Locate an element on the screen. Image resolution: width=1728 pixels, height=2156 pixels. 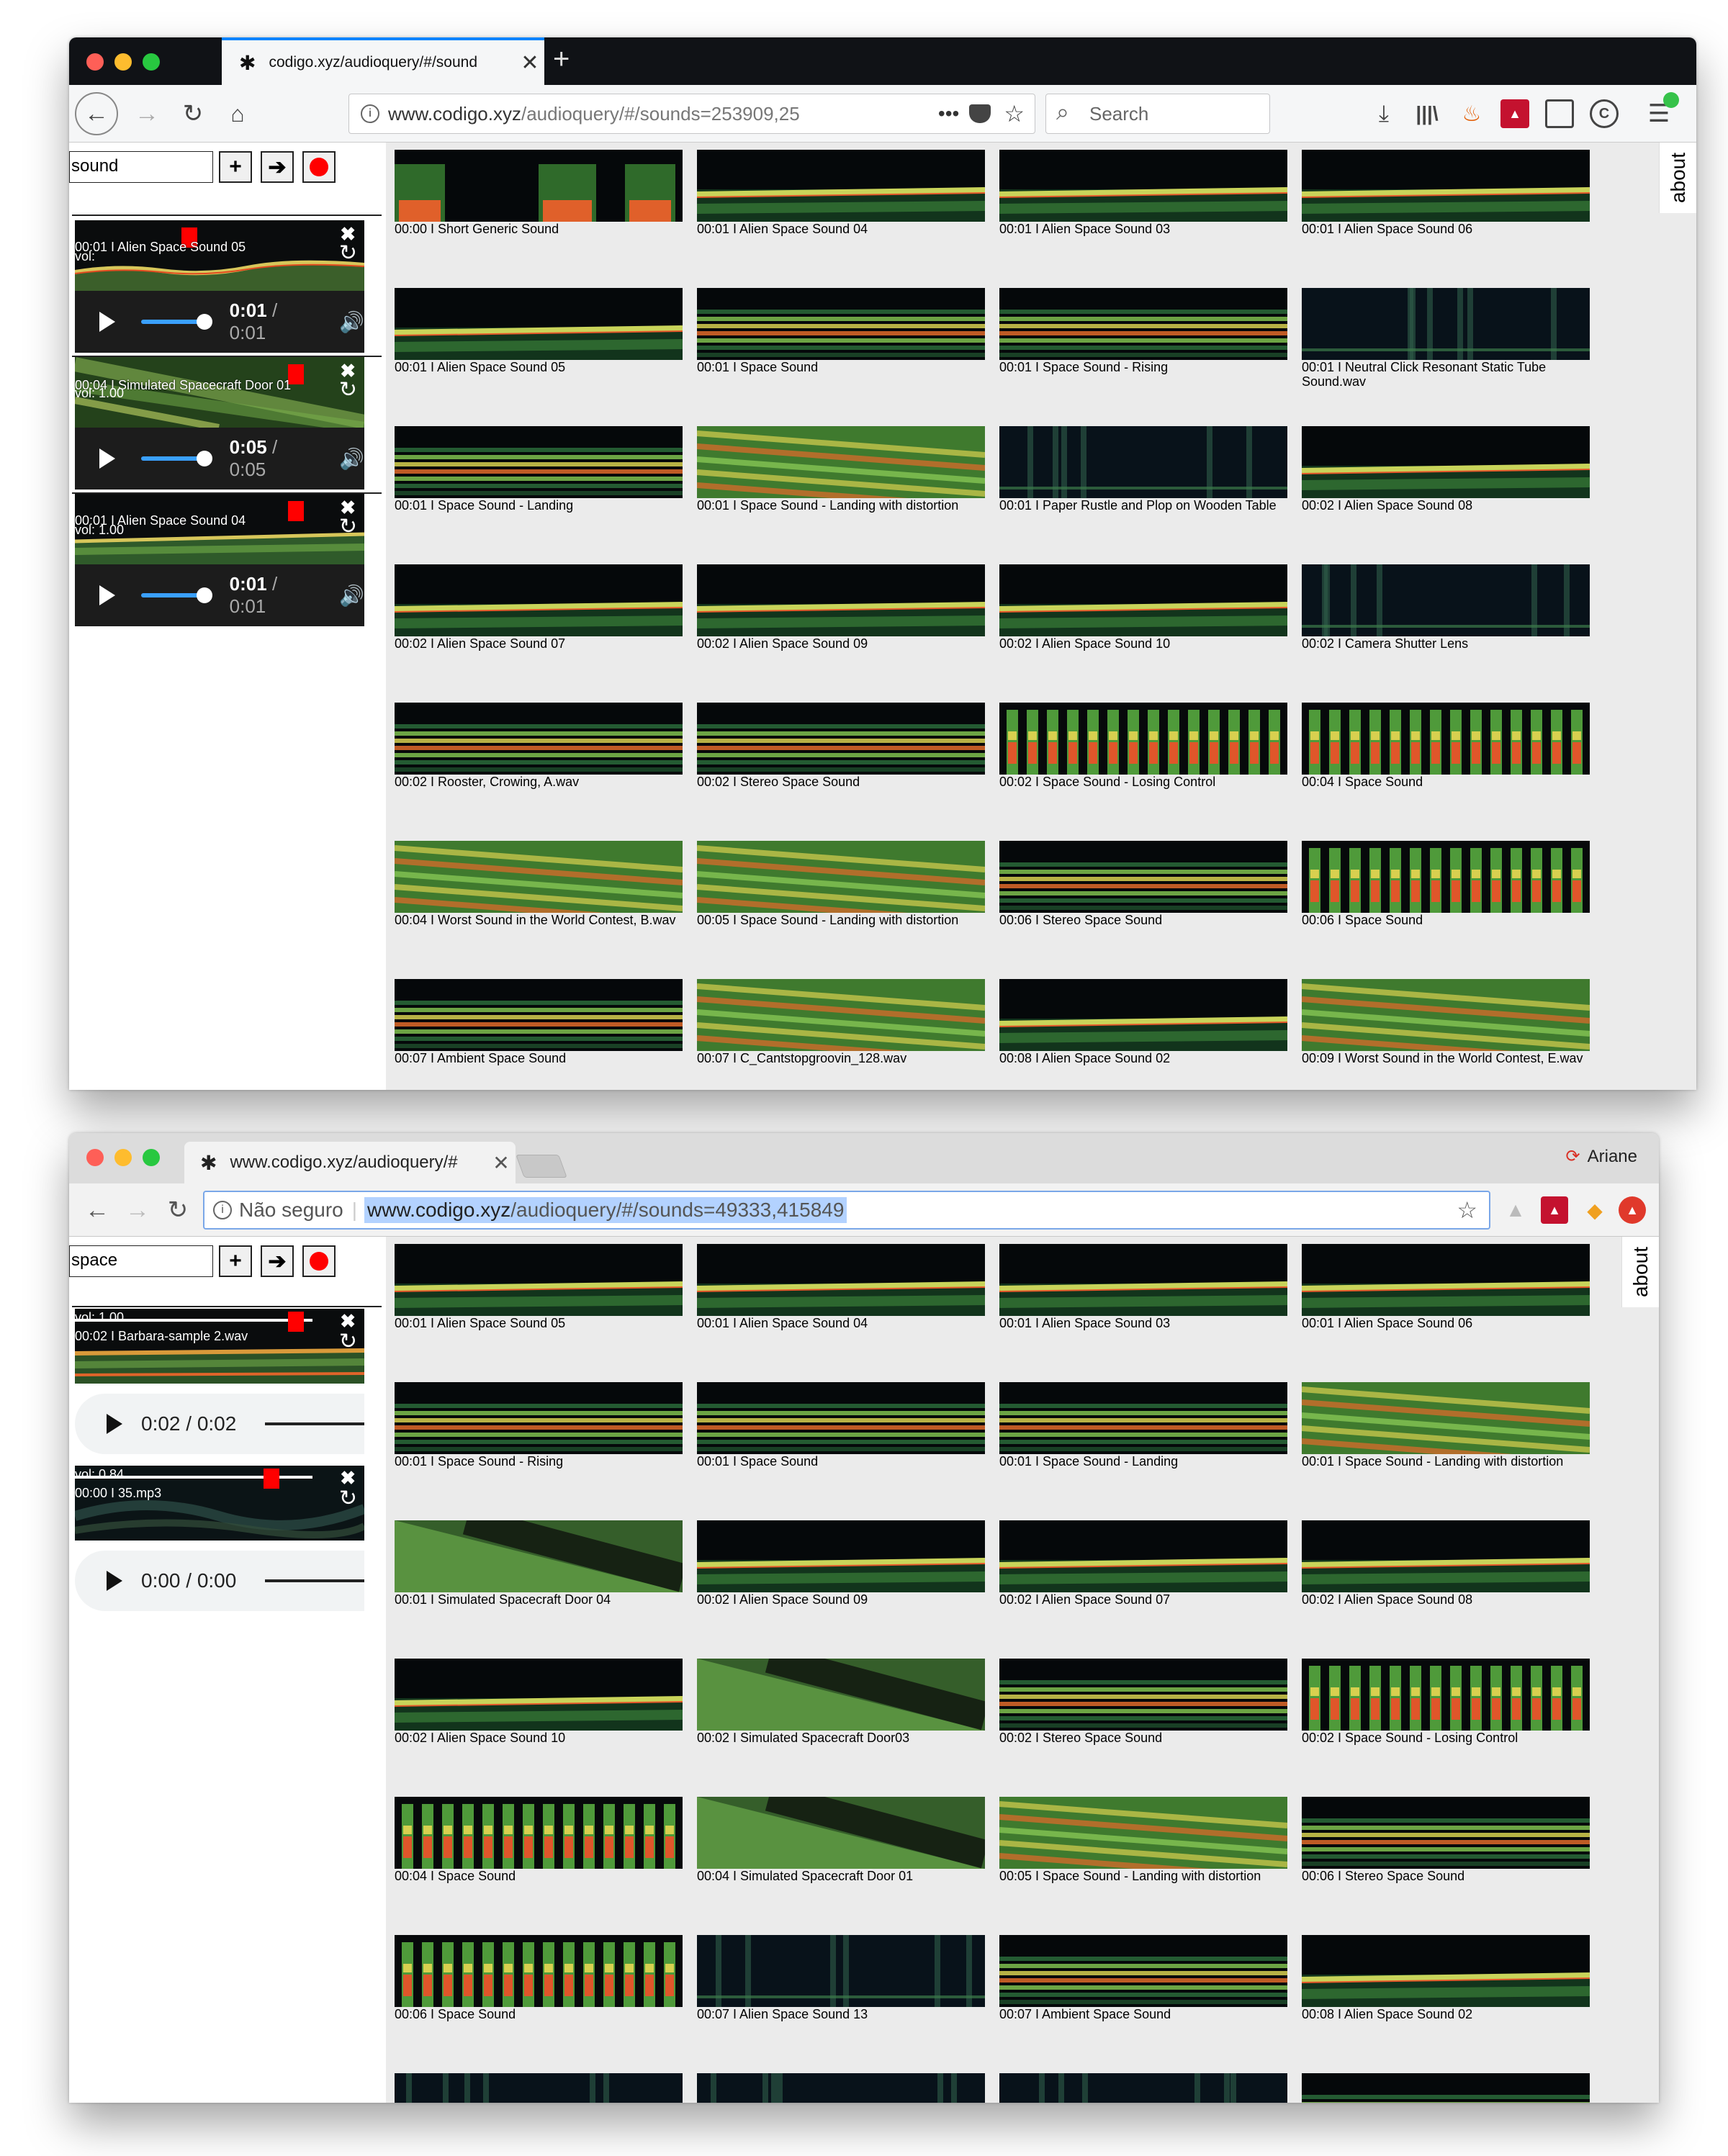
sound-tile: 00:07 I C_Cantstopgroovin_128.wav is located at coordinates (841, 1022).